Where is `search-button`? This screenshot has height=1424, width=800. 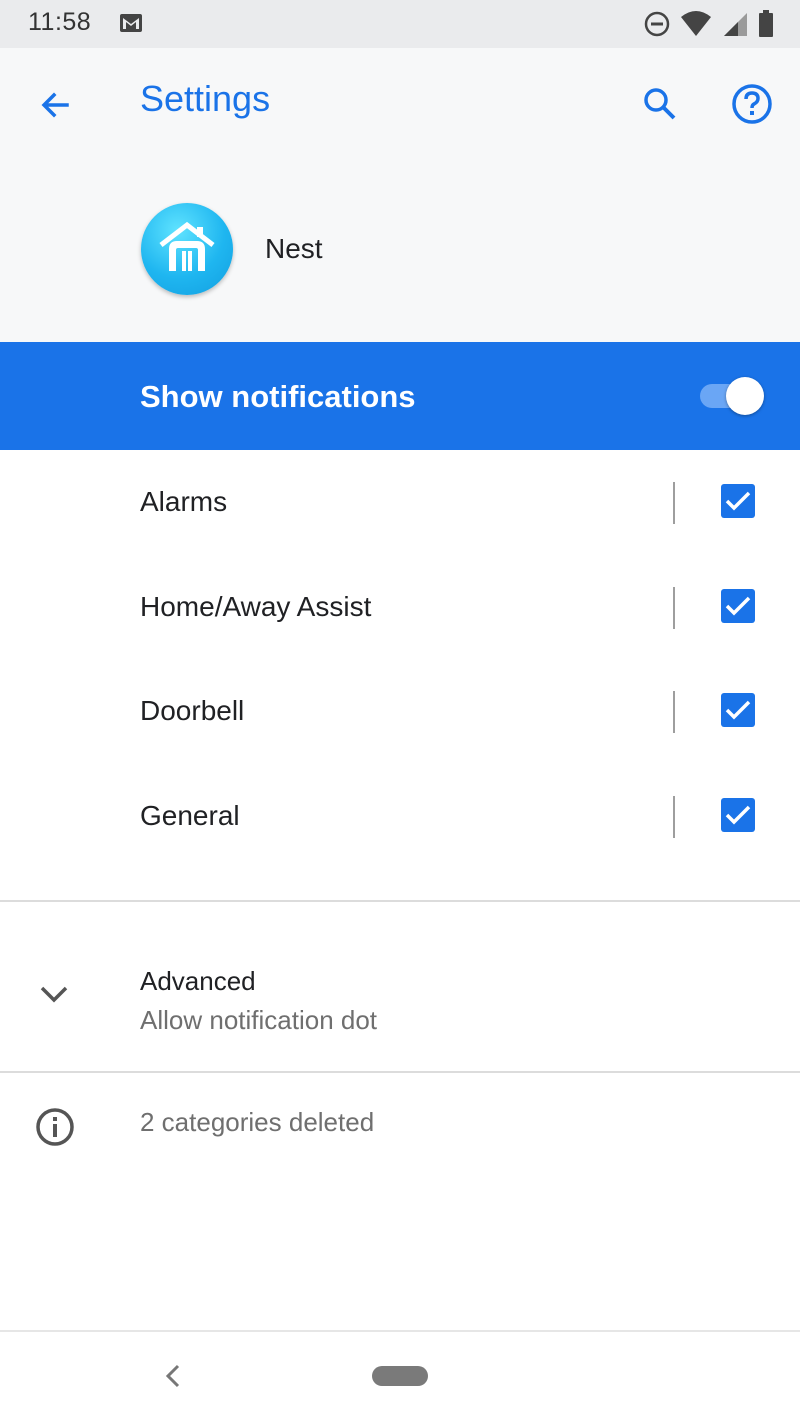 search-button is located at coordinates (660, 104).